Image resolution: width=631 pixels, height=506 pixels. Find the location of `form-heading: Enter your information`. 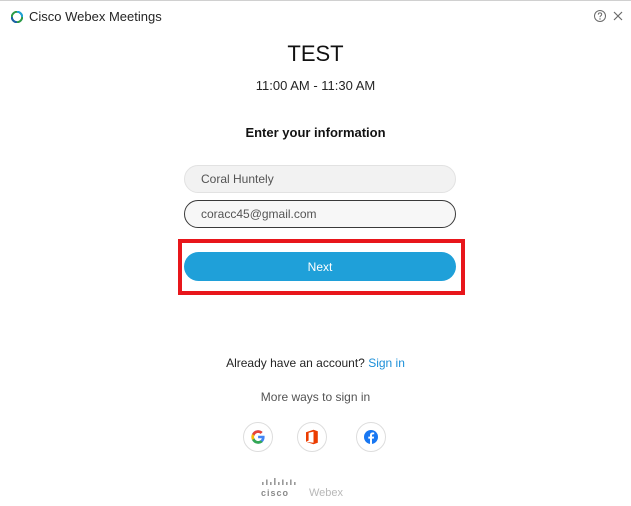

form-heading: Enter your information is located at coordinates (315, 132).